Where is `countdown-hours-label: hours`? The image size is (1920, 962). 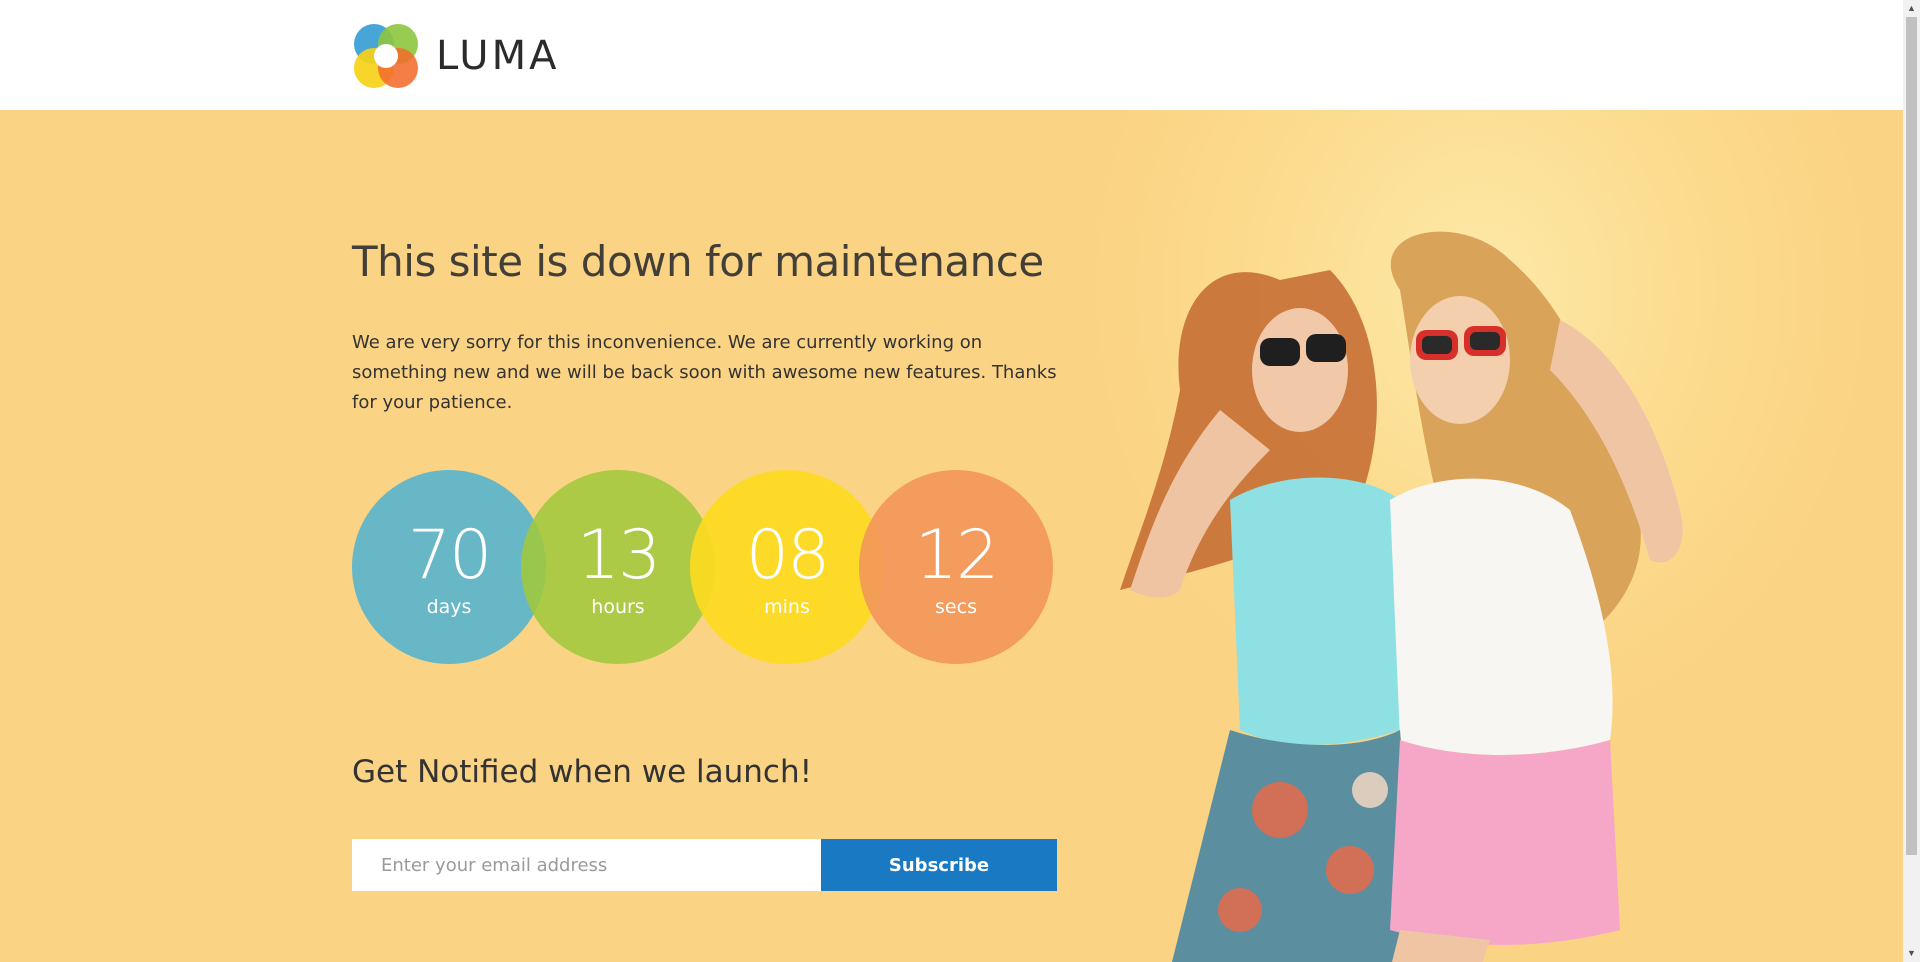
countdown-hours-label: hours is located at coordinates (618, 607).